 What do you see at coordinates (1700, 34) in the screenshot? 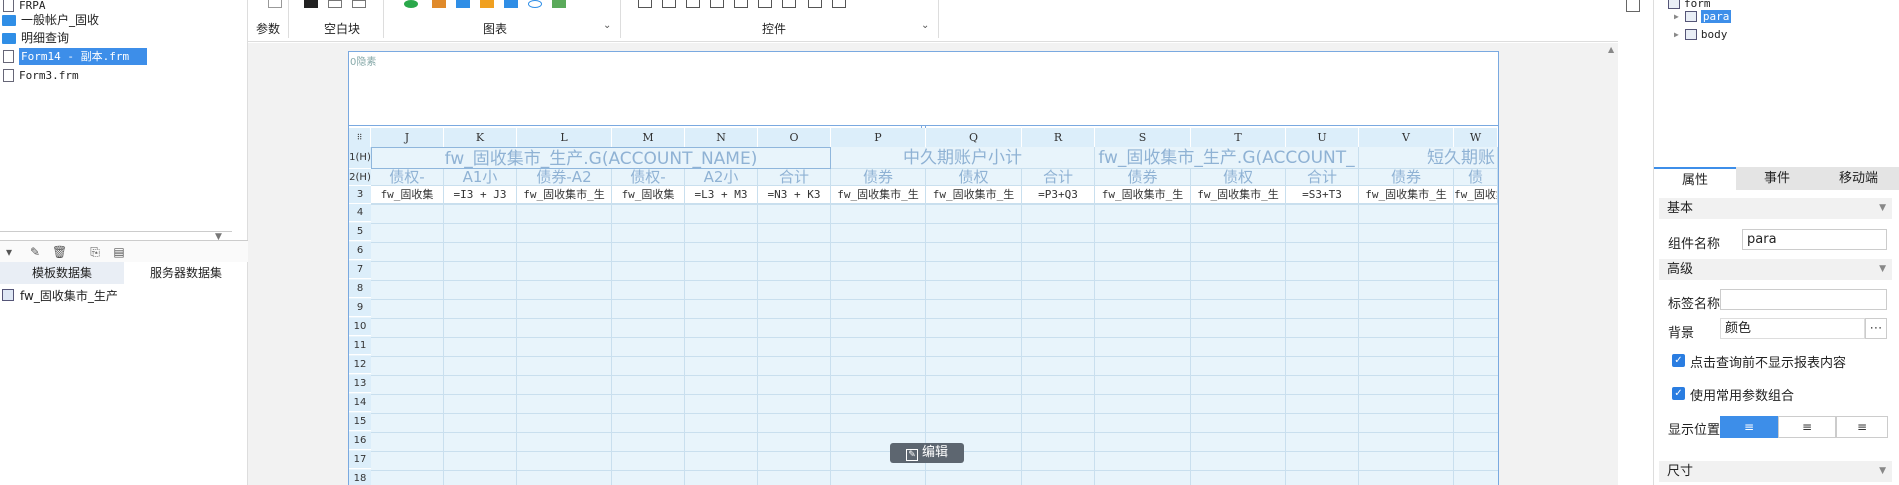
I see `tree-node-body: ▶ body` at bounding box center [1700, 34].